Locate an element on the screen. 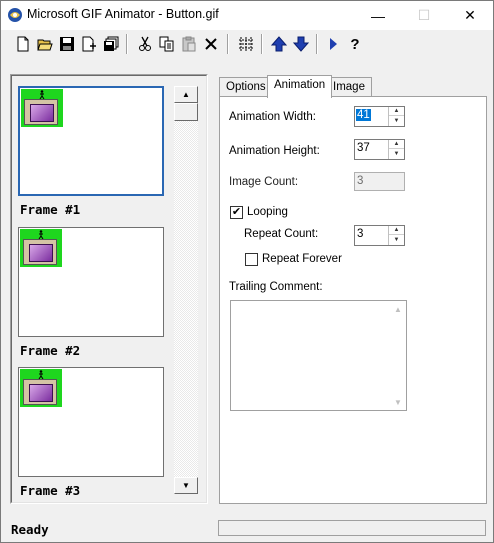 The image size is (494, 543). delete-icon is located at coordinates (211, 44).